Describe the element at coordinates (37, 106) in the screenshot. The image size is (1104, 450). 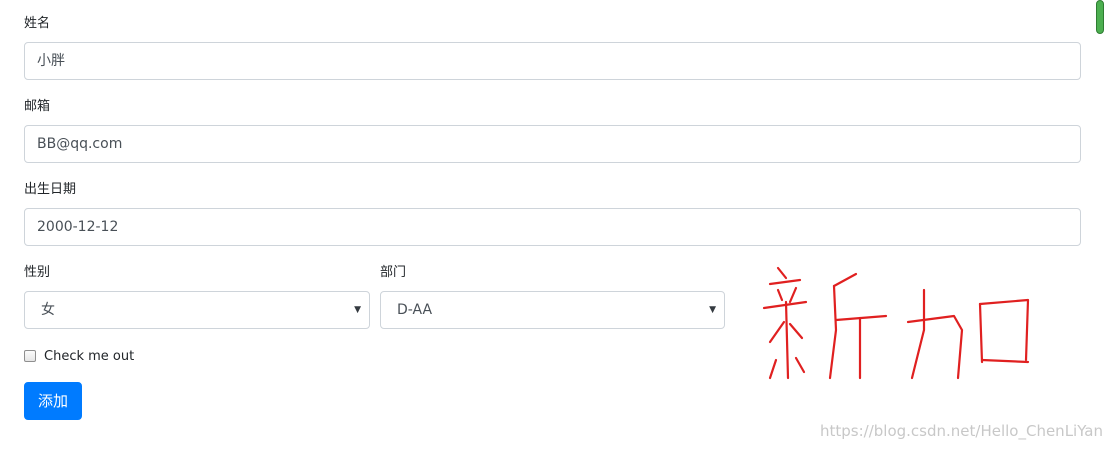
I see `email-label: 邮箱` at that location.